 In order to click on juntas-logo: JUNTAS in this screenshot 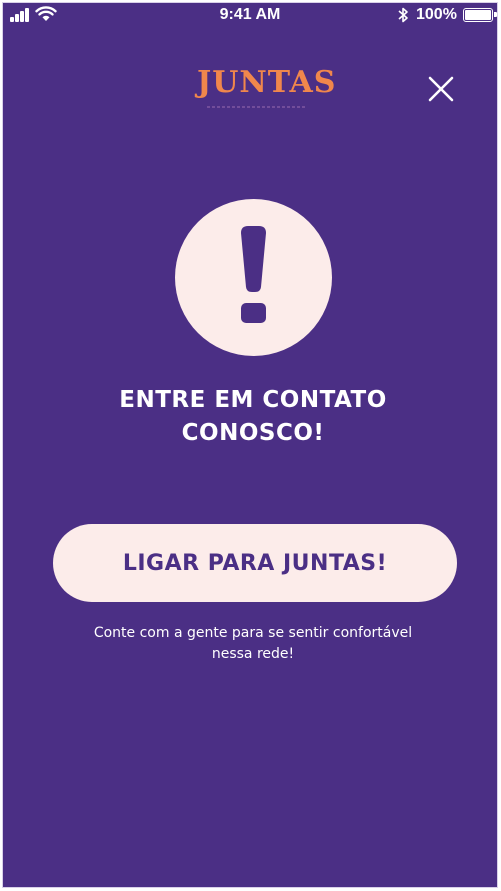, I will do `click(267, 82)`.